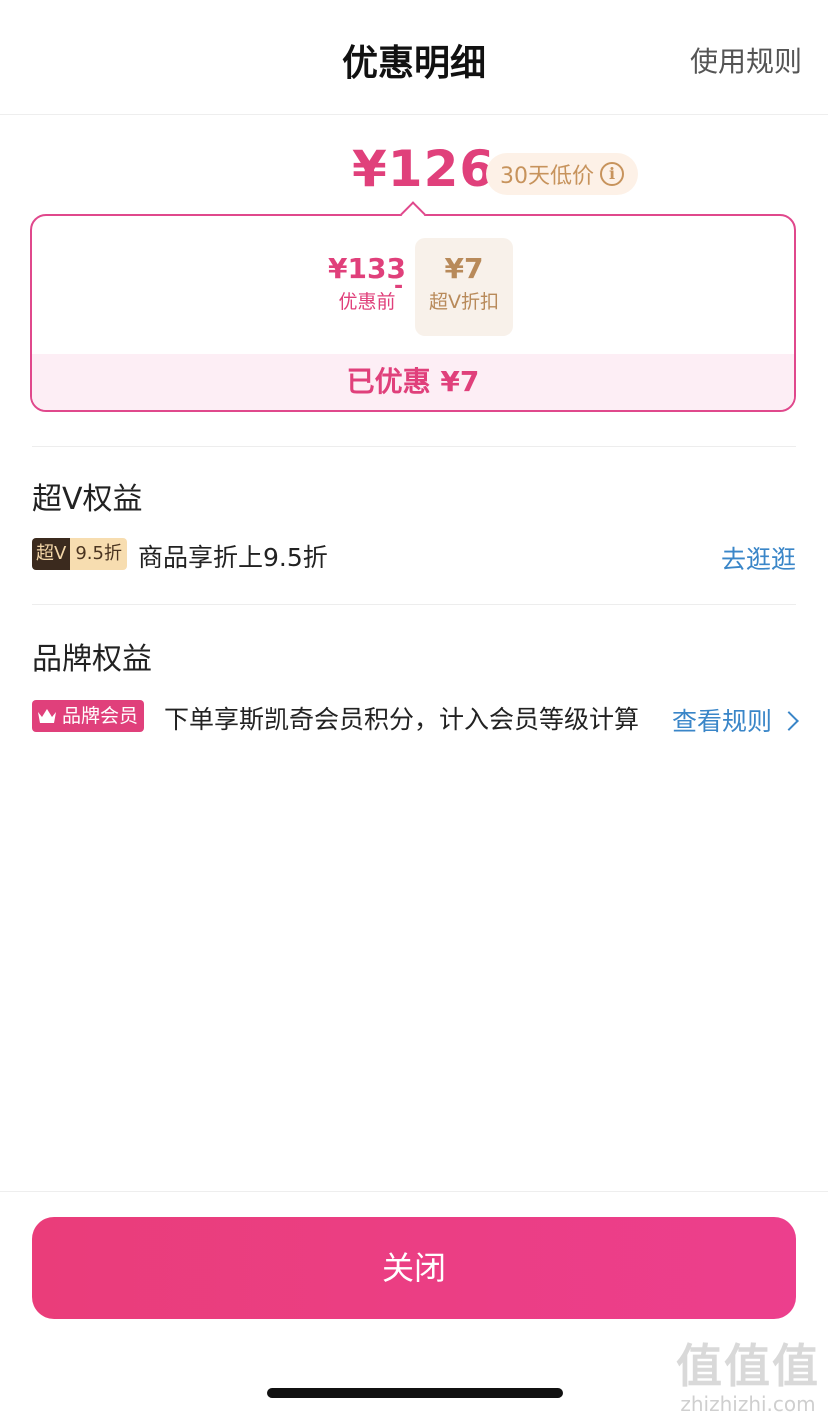  What do you see at coordinates (402, 719) in the screenshot?
I see `brand-benefit-text: 下单享斯凯奇会员积分，计入会员等级计算` at bounding box center [402, 719].